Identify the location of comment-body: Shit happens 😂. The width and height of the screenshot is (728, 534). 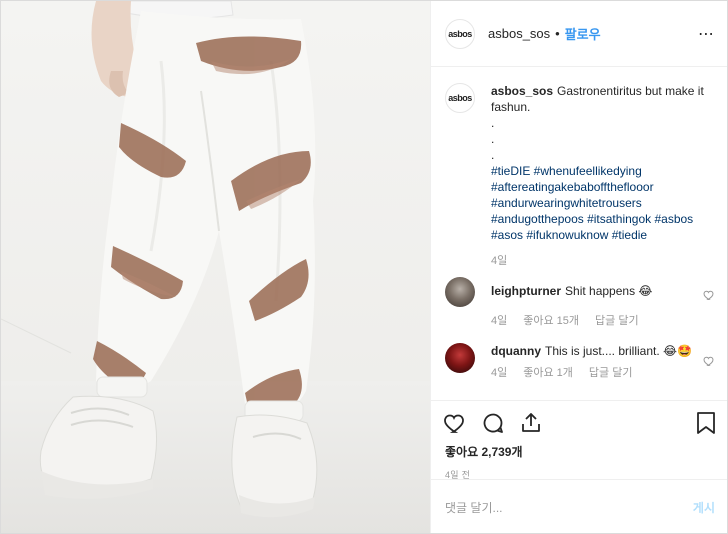
(609, 291).